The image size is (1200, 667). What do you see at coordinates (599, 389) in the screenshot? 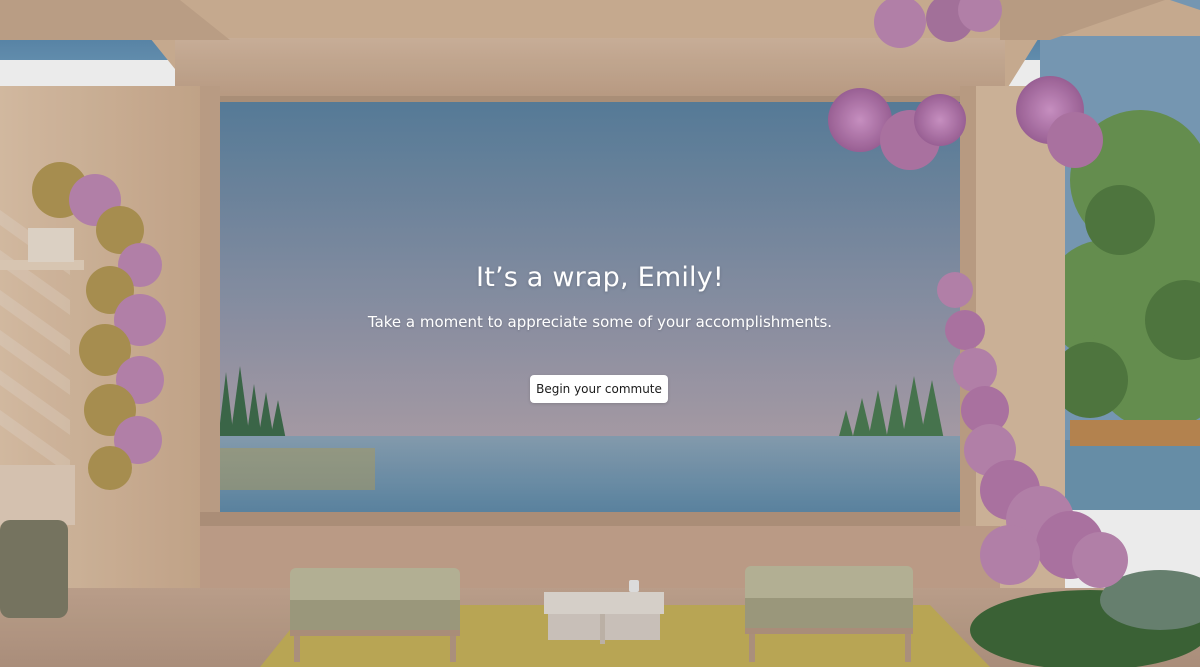
I see `begin-commute-button: Begin your commute` at bounding box center [599, 389].